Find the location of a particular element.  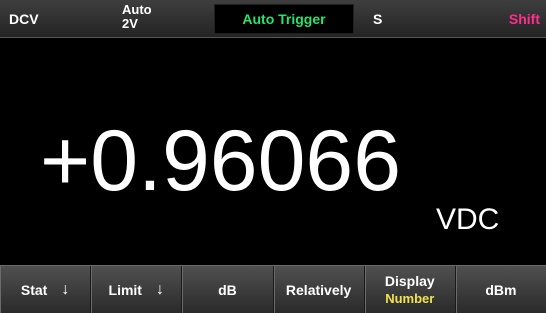

softkey-db: dB is located at coordinates (228, 289).